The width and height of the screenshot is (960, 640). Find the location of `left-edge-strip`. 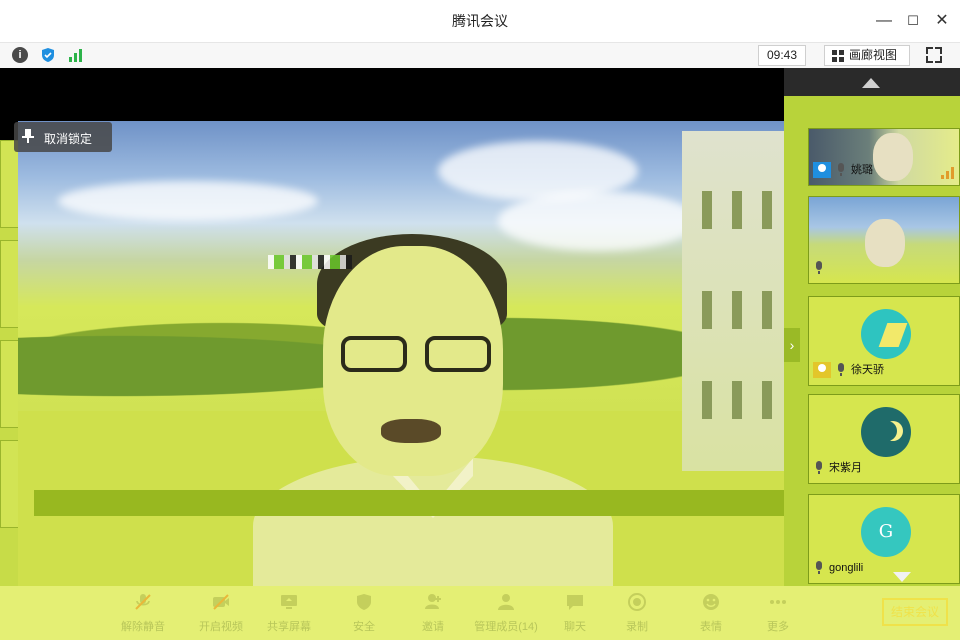

left-edge-strip is located at coordinates (10, 370).